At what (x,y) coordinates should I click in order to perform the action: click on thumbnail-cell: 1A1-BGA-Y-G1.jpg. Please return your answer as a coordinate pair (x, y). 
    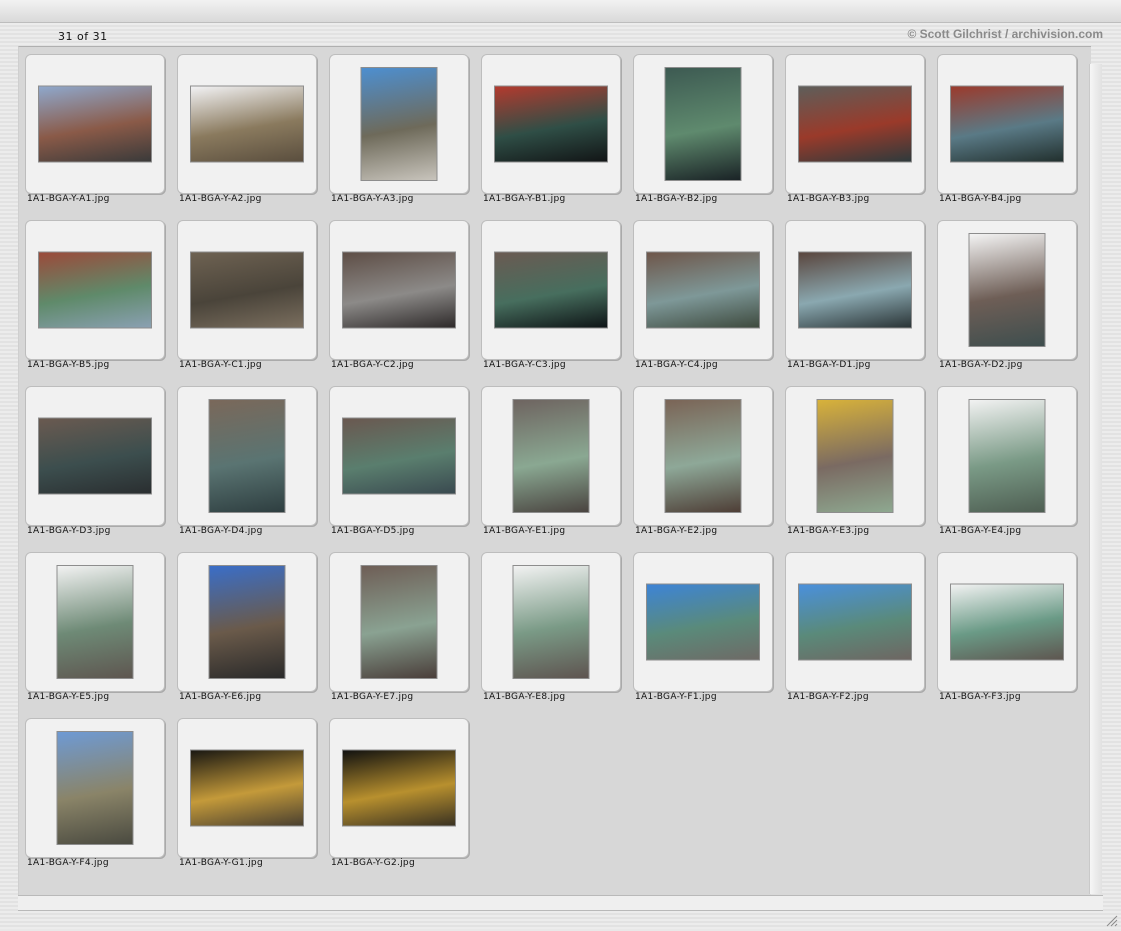
    Looking at the image, I should click on (244, 791).